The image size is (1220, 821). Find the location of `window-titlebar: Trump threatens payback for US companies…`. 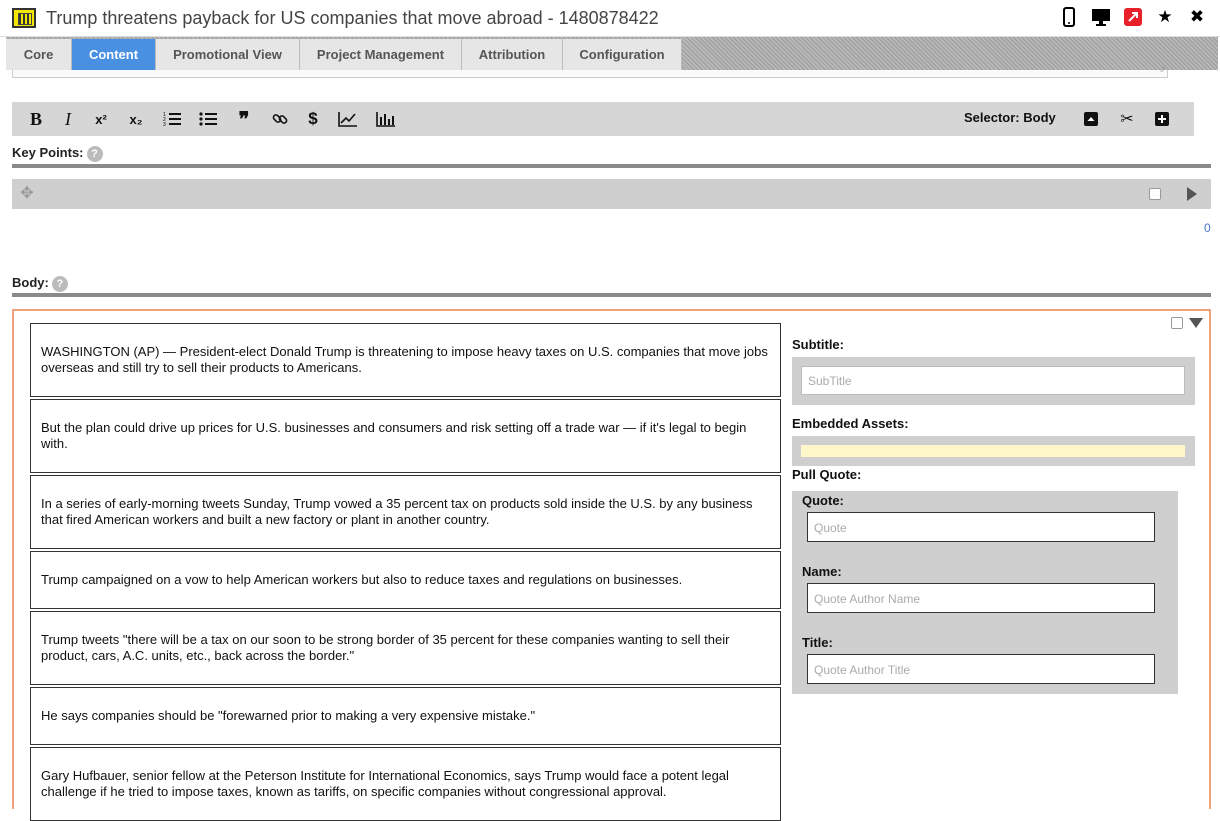

window-titlebar: Trump threatens payback for US companies… is located at coordinates (610, 18).